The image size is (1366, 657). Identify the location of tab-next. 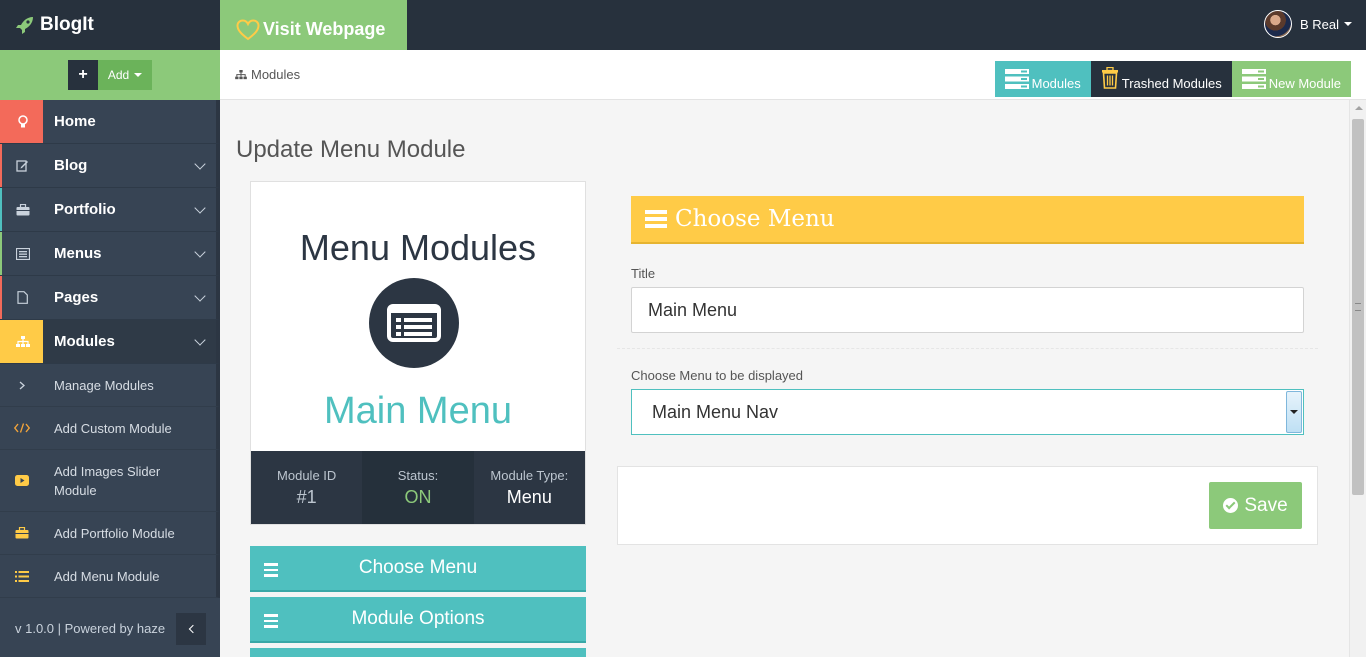
(418, 652).